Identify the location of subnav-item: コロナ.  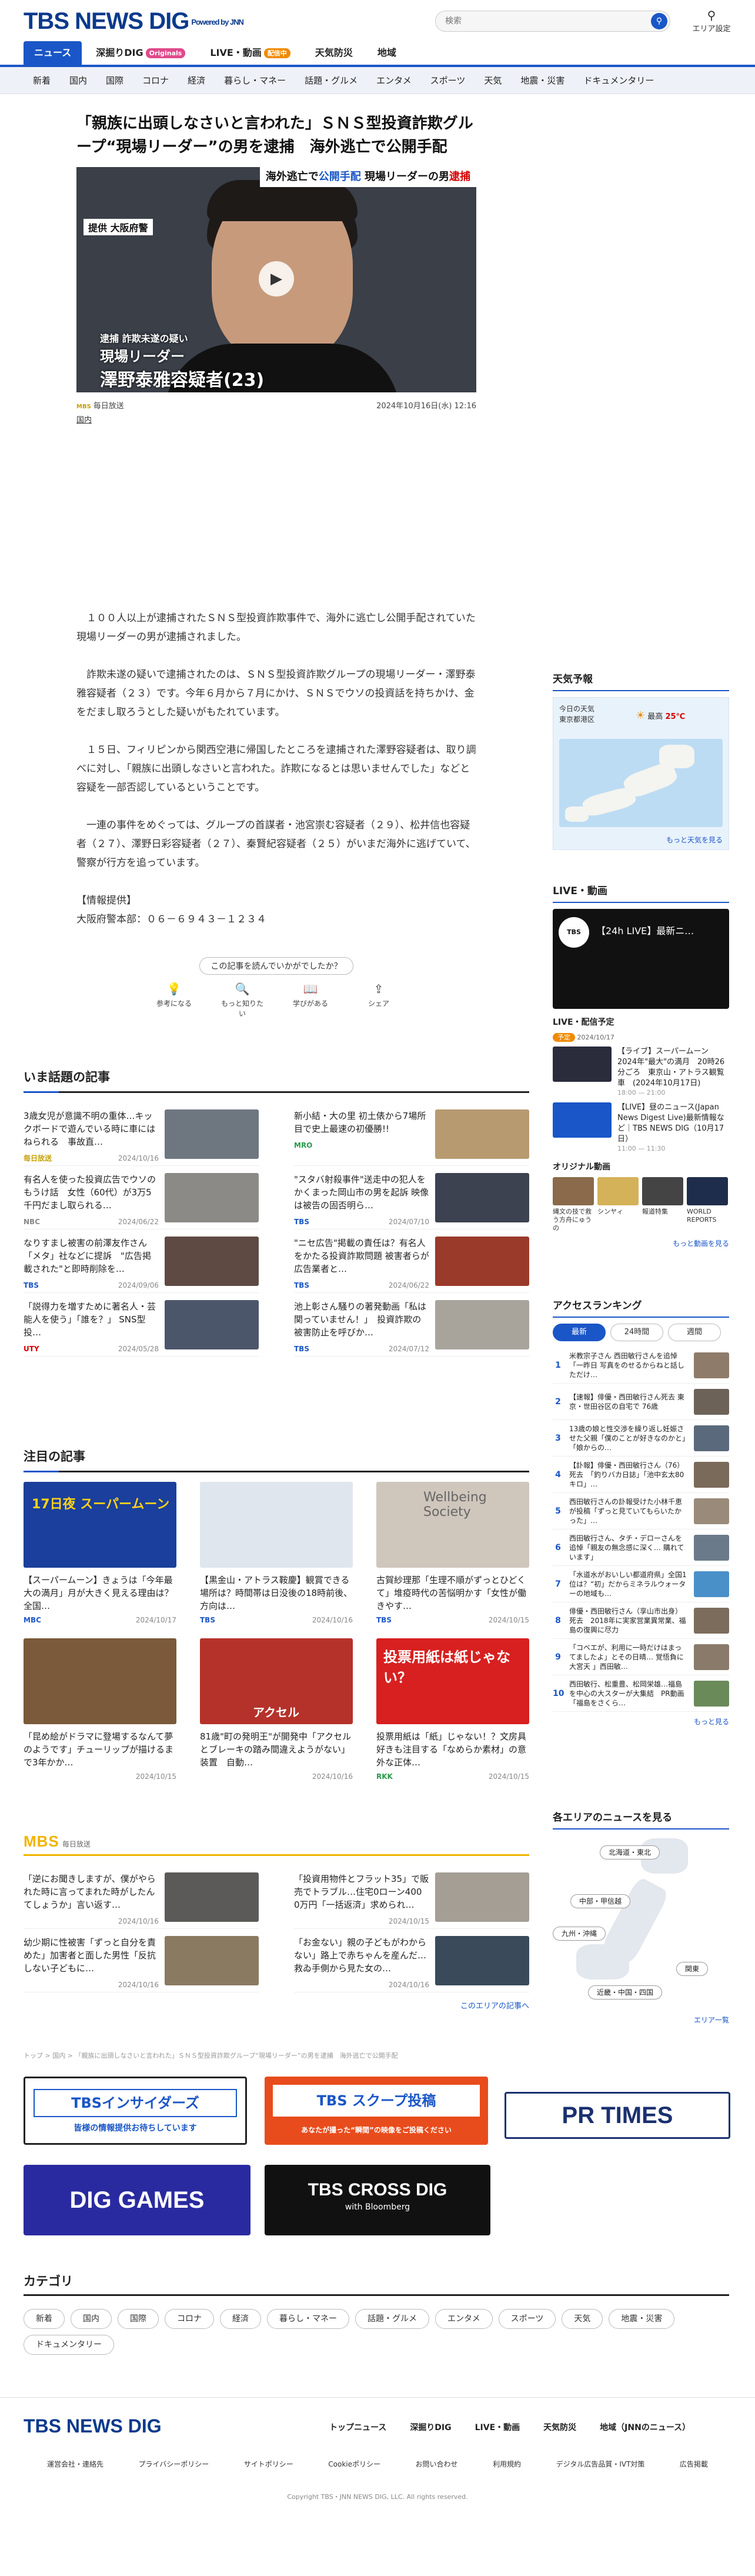
(155, 80).